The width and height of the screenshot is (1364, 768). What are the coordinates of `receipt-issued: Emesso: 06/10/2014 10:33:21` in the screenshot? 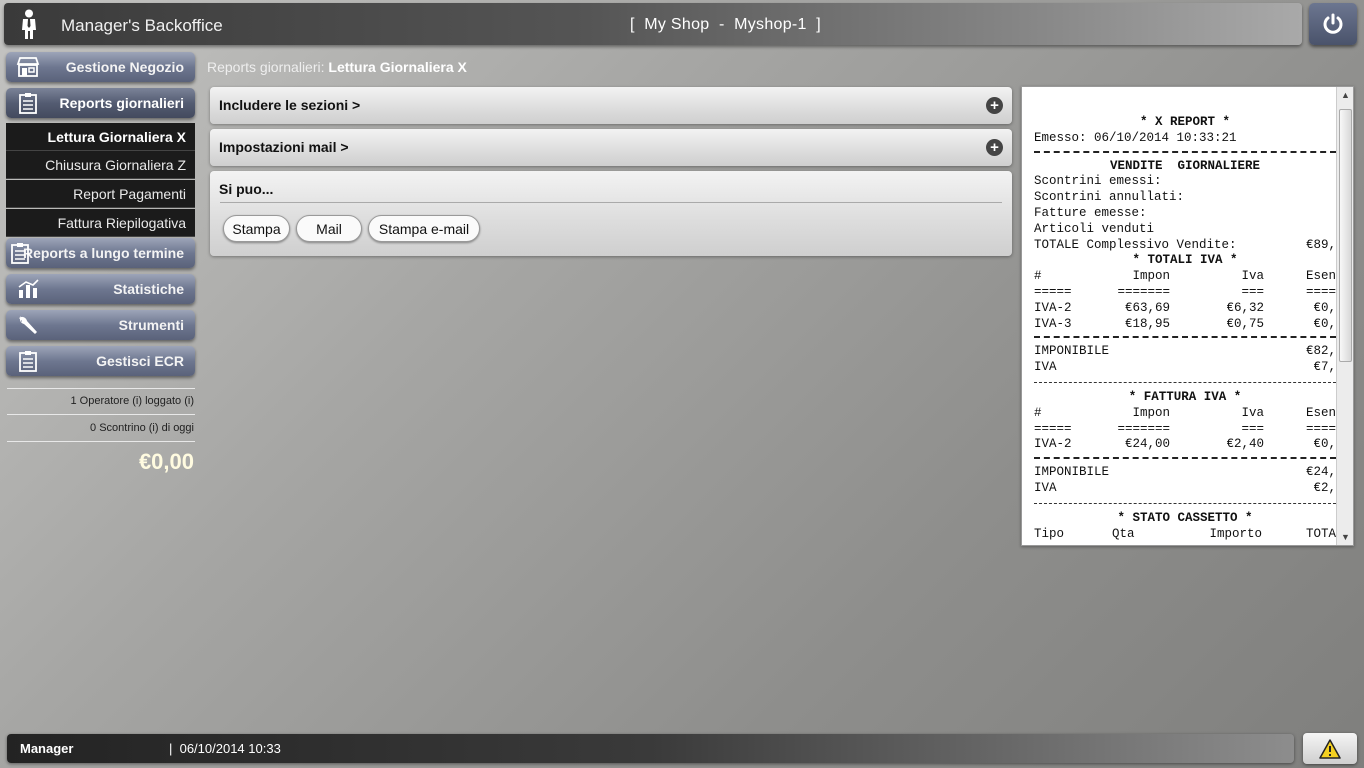 It's located at (1185, 139).